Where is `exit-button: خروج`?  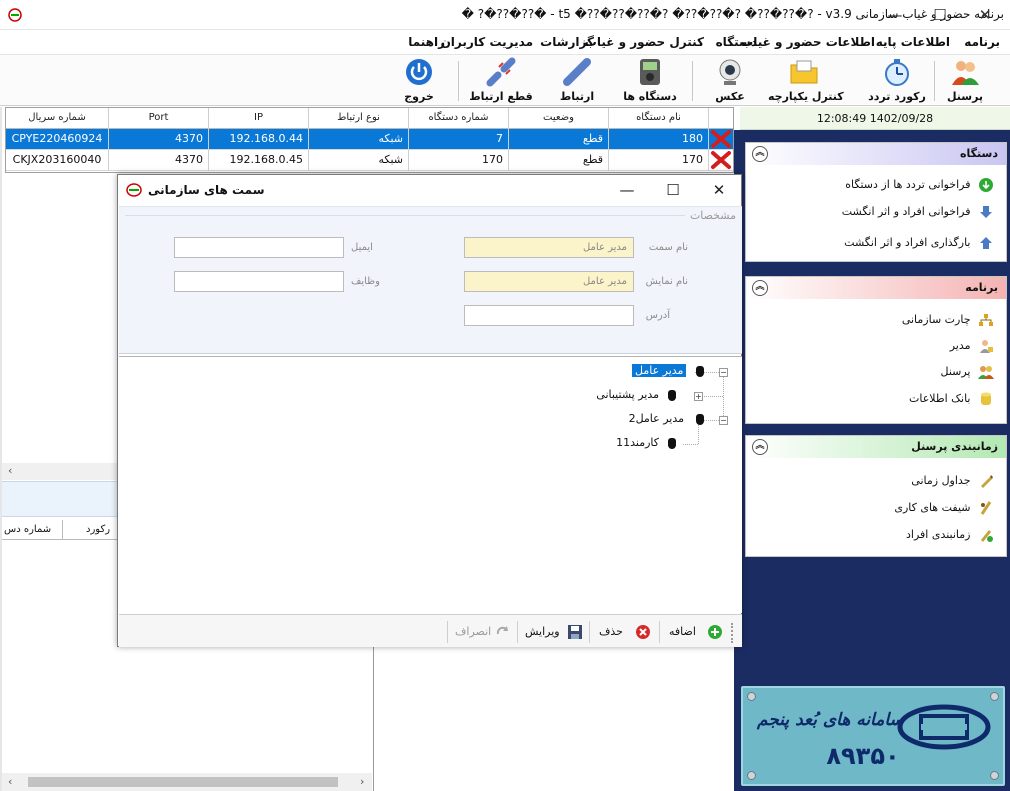 exit-button: خروج is located at coordinates (419, 81).